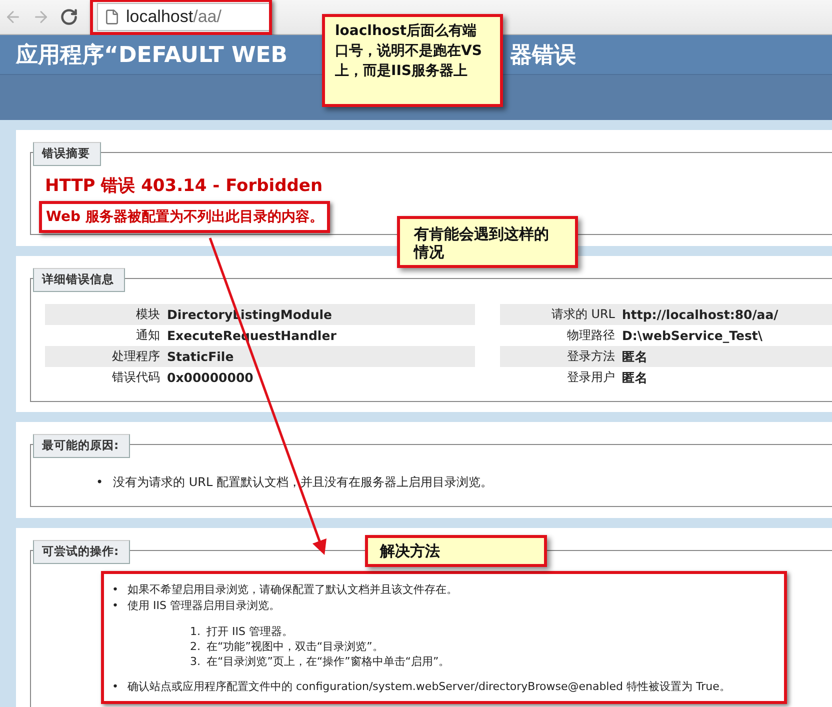 This screenshot has width=832, height=707. Describe the element at coordinates (429, 687) in the screenshot. I see `action-text: 确认站点或应用程序配置文件中的 configuration/system.webServer/directoryBrowse@enabled 特性被设置为 True。` at that location.